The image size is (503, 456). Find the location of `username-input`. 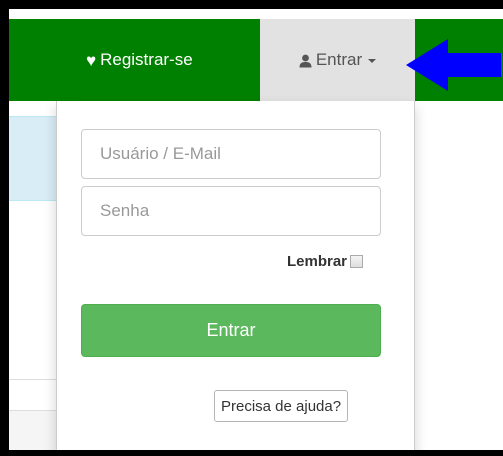

username-input is located at coordinates (231, 154).